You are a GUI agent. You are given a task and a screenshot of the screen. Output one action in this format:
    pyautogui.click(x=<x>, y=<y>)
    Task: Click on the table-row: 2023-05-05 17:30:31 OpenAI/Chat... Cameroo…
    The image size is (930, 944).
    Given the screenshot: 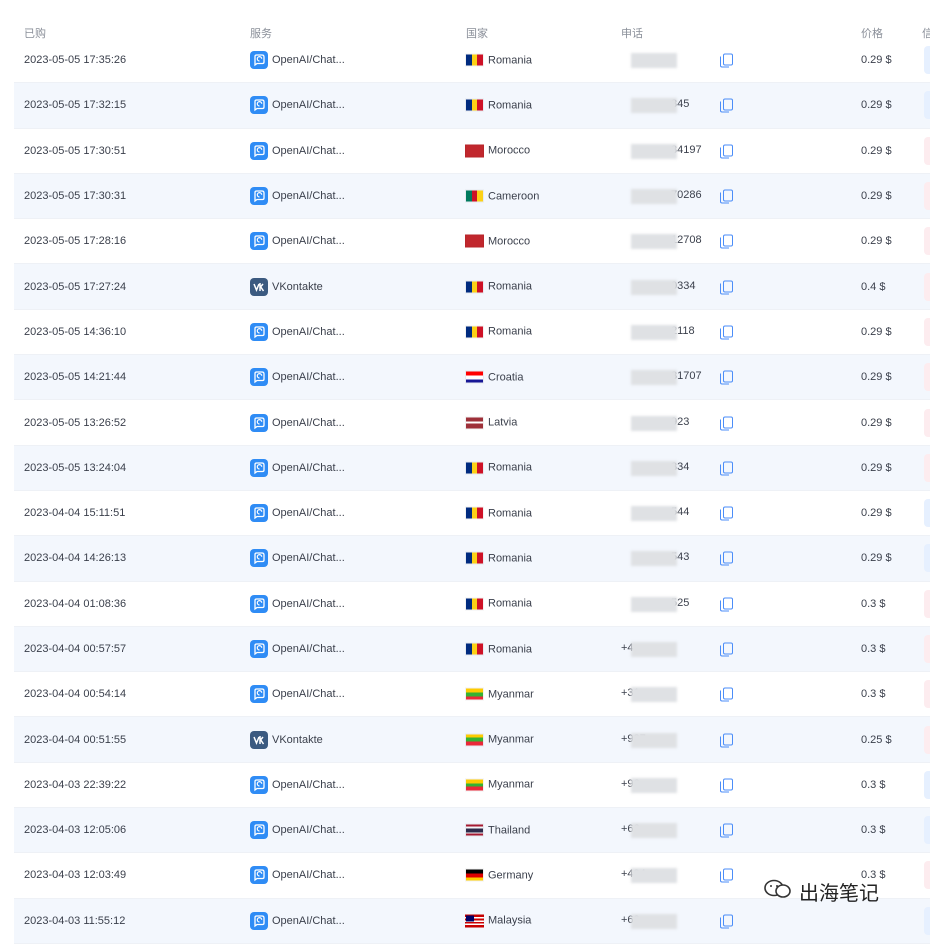 What is the action you would take?
    pyautogui.click(x=472, y=196)
    